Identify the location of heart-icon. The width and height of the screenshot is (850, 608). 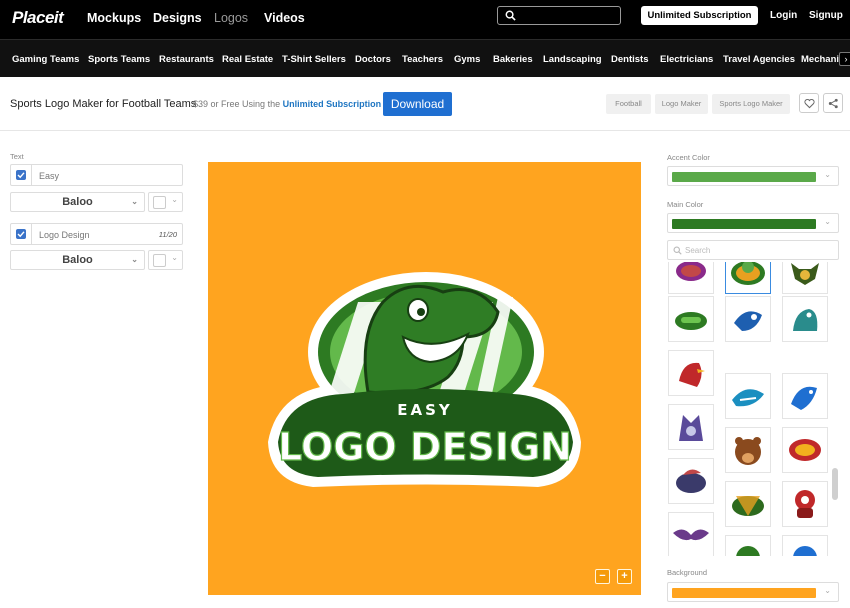
(809, 104).